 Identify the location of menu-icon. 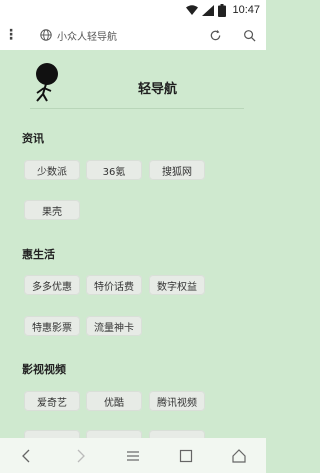
(132, 455).